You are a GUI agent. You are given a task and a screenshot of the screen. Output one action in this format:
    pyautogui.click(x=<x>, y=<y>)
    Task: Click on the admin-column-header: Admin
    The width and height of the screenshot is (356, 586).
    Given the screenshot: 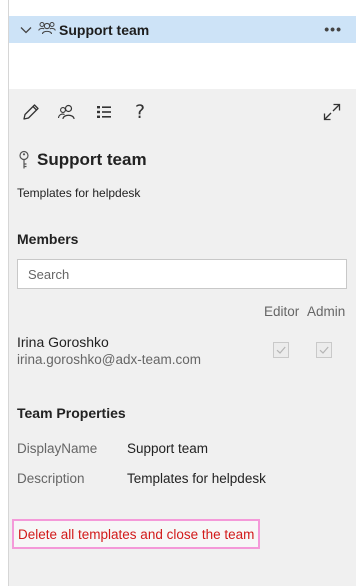 What is the action you would take?
    pyautogui.click(x=326, y=311)
    